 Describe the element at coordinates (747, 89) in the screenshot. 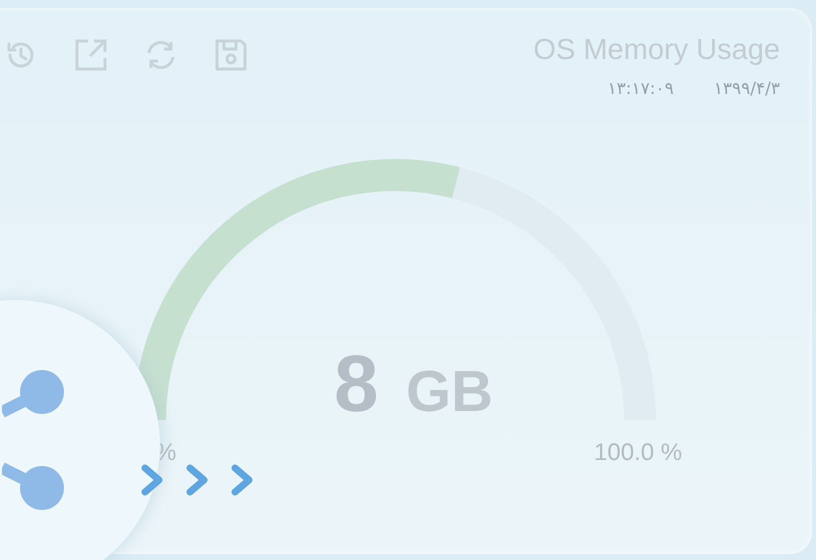

I see `date-label: ۱۳۹۹/۴/۳` at that location.